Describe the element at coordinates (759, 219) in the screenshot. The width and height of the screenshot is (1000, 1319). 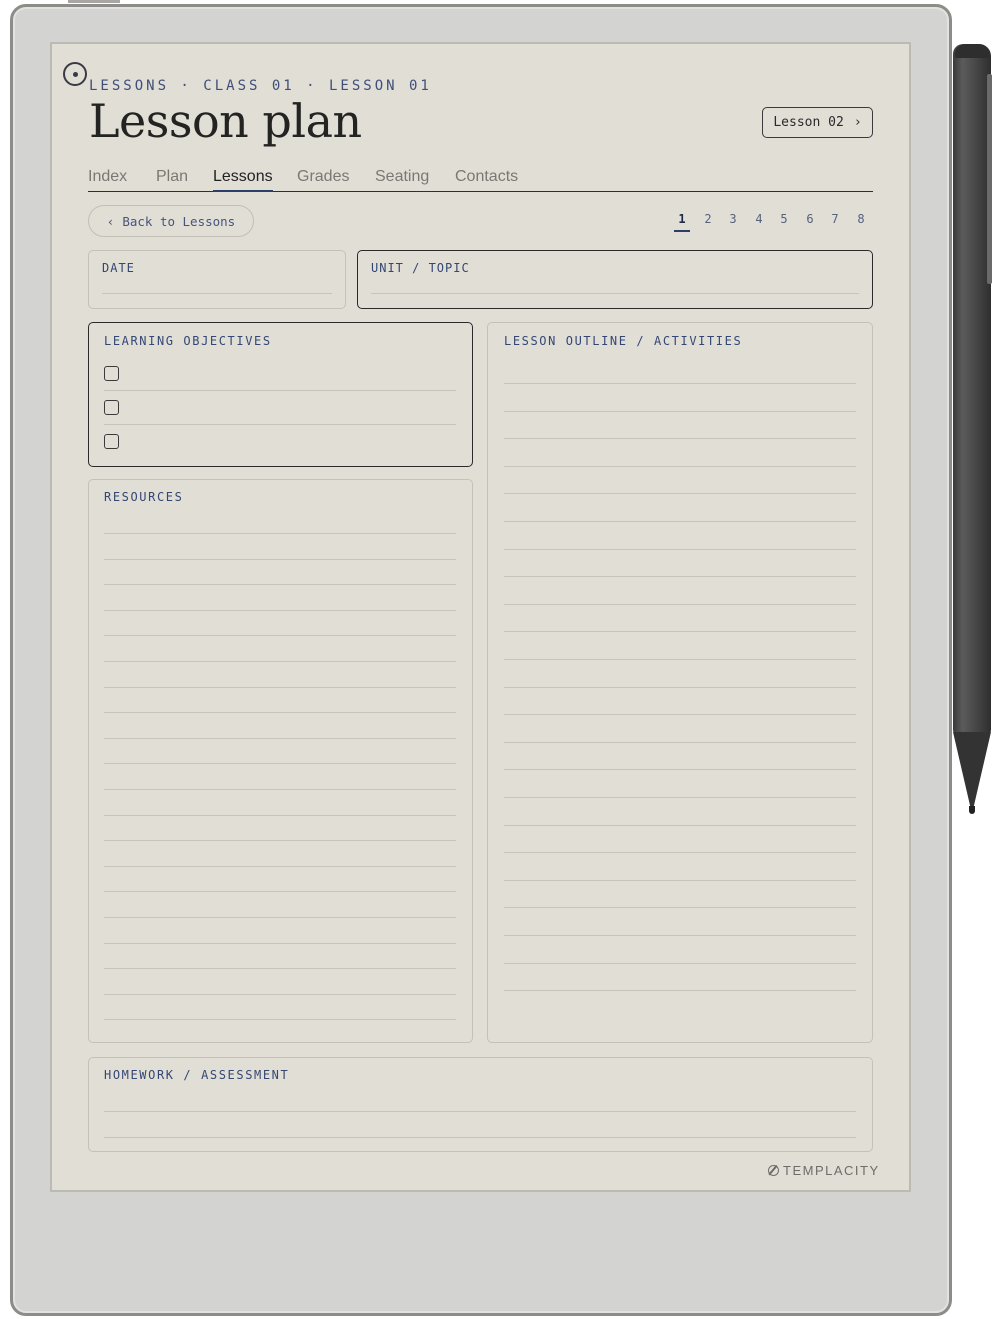
I see `page-link-4: 4` at that location.